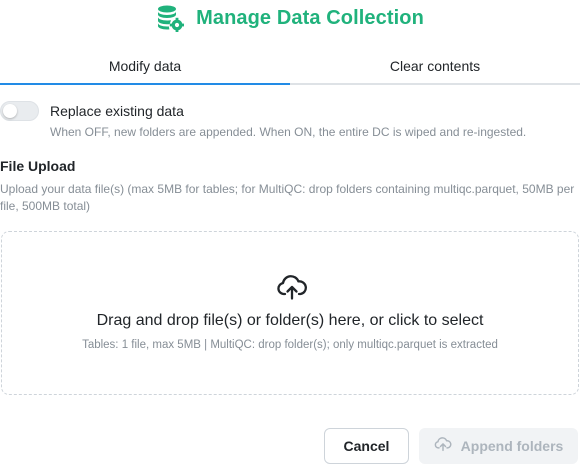 The height and width of the screenshot is (464, 580). I want to click on cancel-button: Cancel, so click(366, 446).